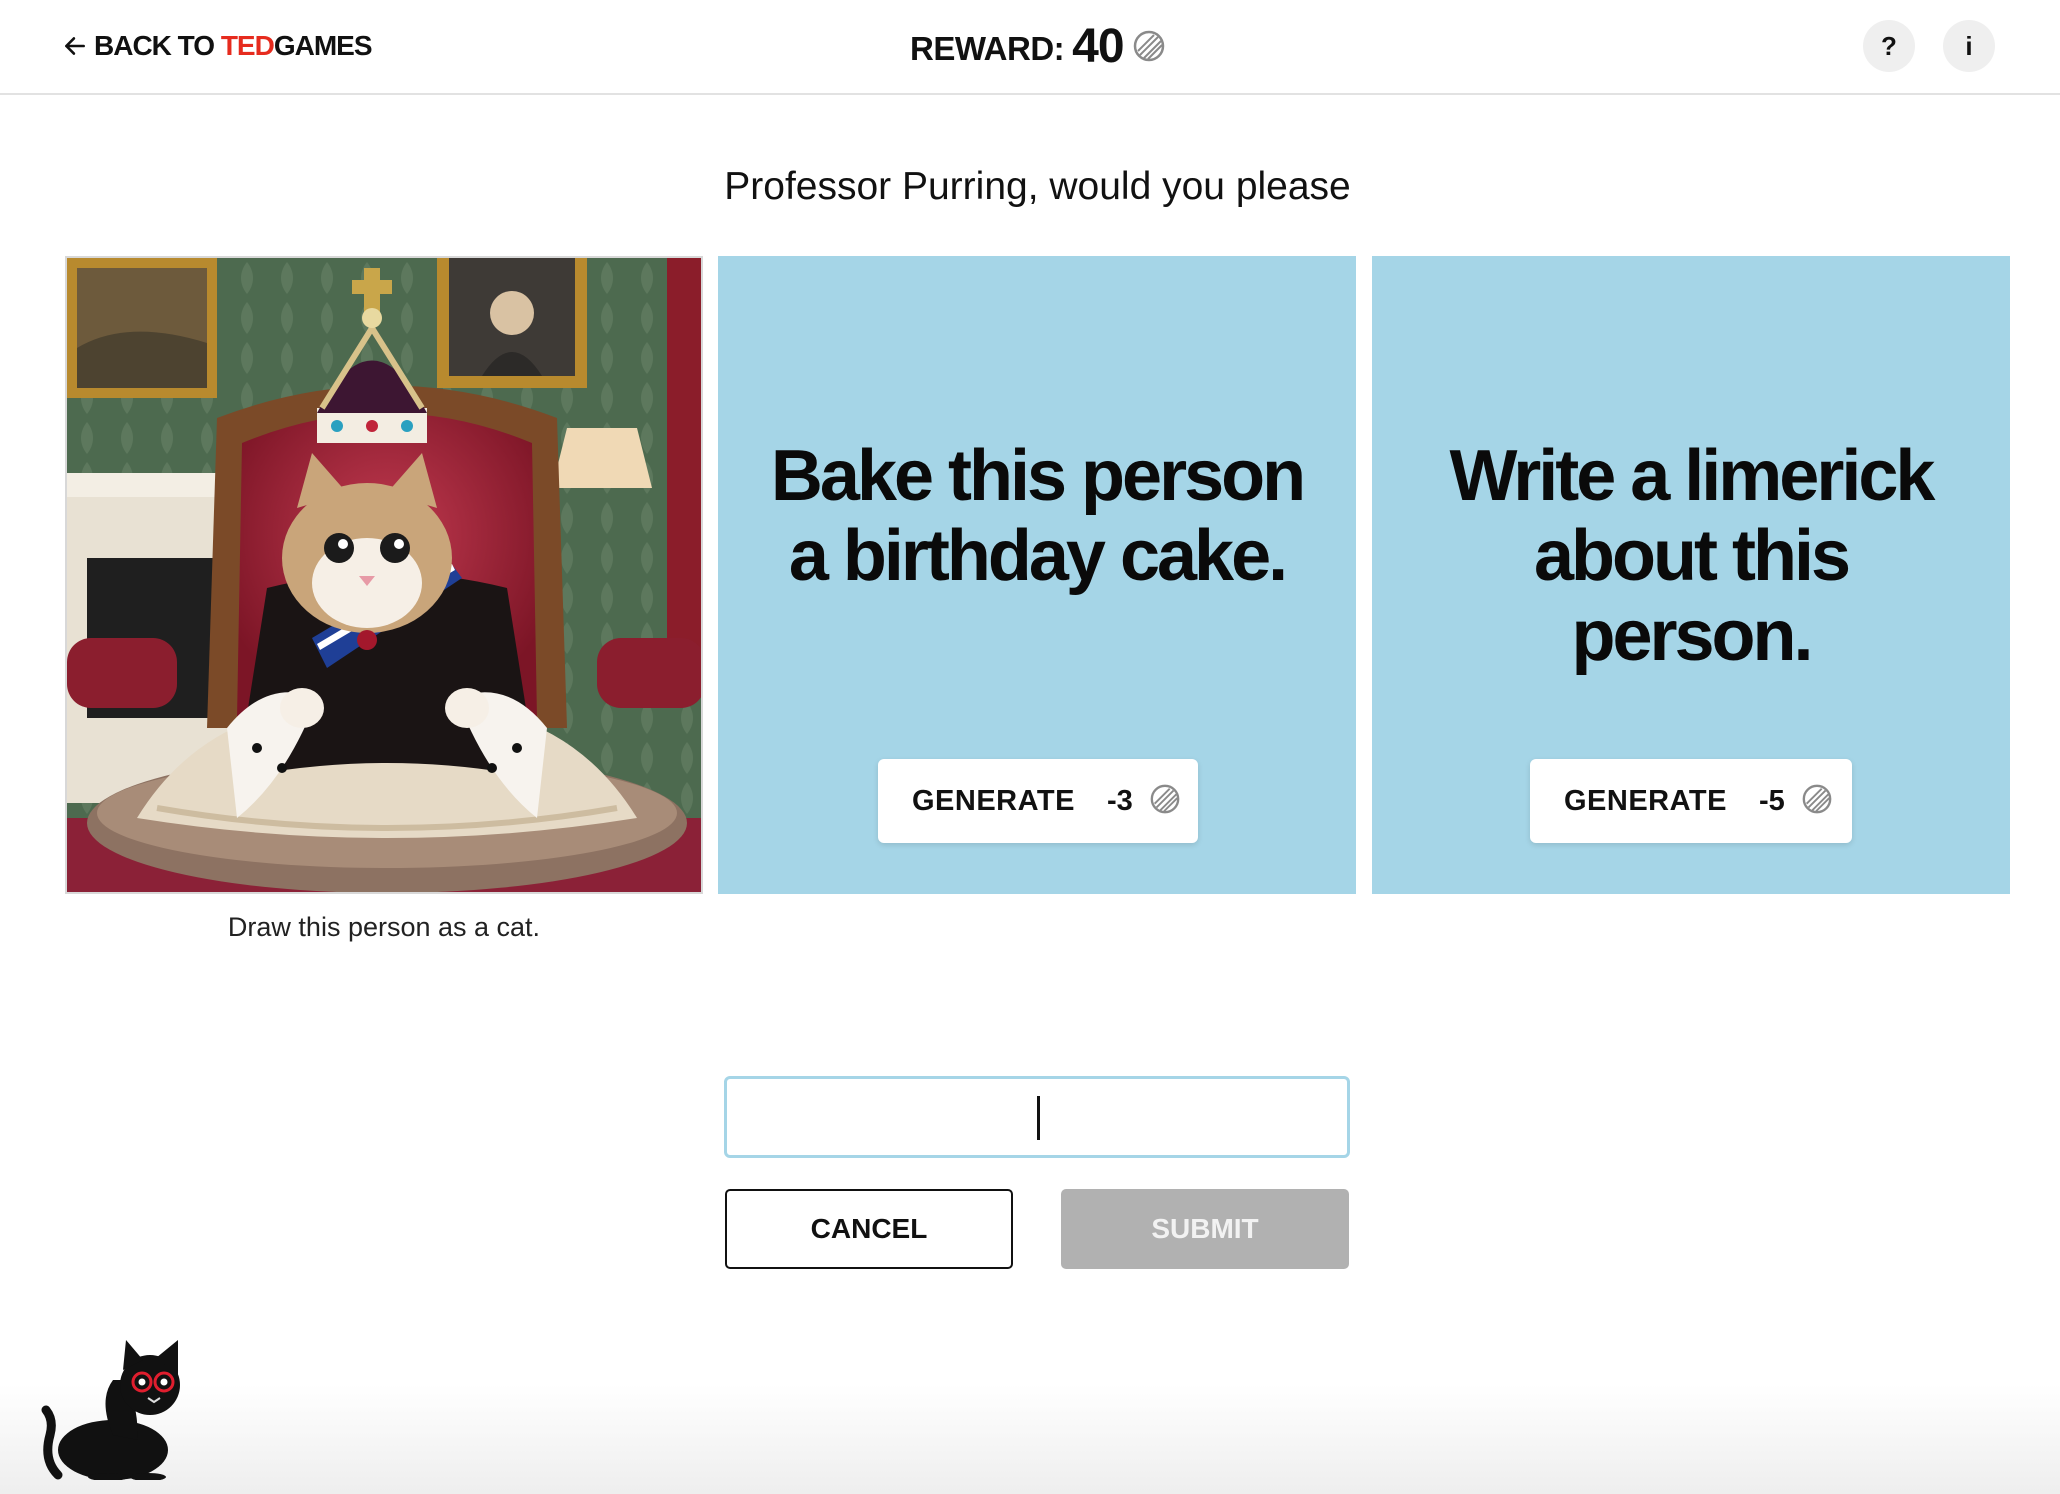  What do you see at coordinates (1098, 46) in the screenshot?
I see `reward-value: 40` at bounding box center [1098, 46].